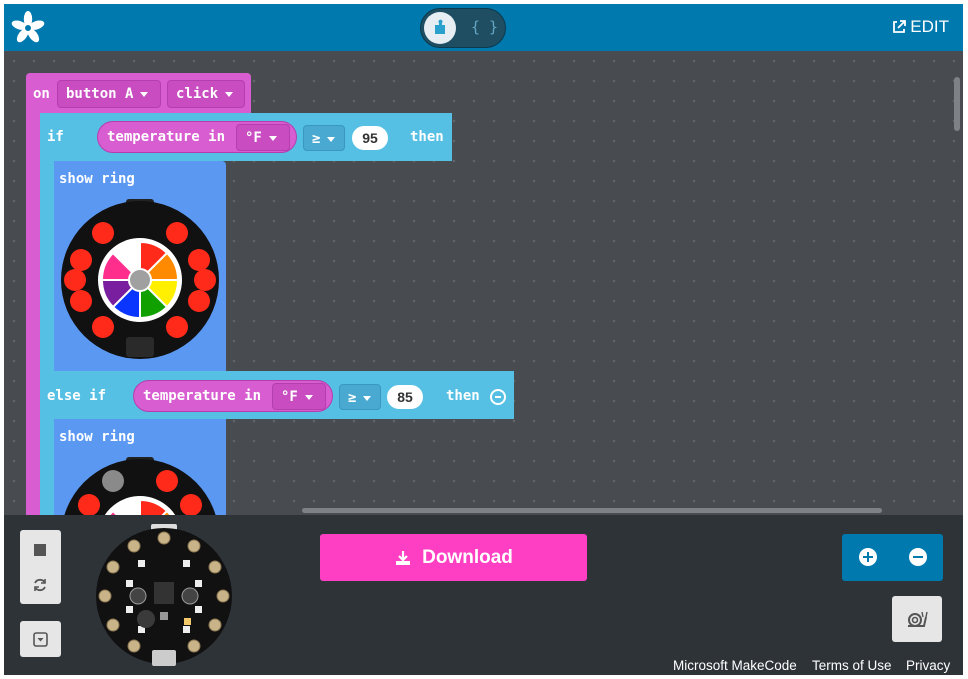  I want to click on blocks-javascript-toggle: { }, so click(463, 28).